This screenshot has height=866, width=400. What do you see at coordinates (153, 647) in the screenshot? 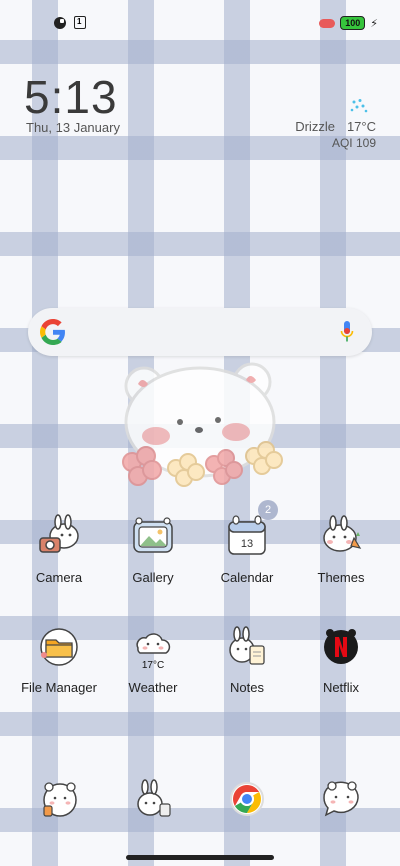
I see `weather-cloud-icon: 17°C` at bounding box center [153, 647].